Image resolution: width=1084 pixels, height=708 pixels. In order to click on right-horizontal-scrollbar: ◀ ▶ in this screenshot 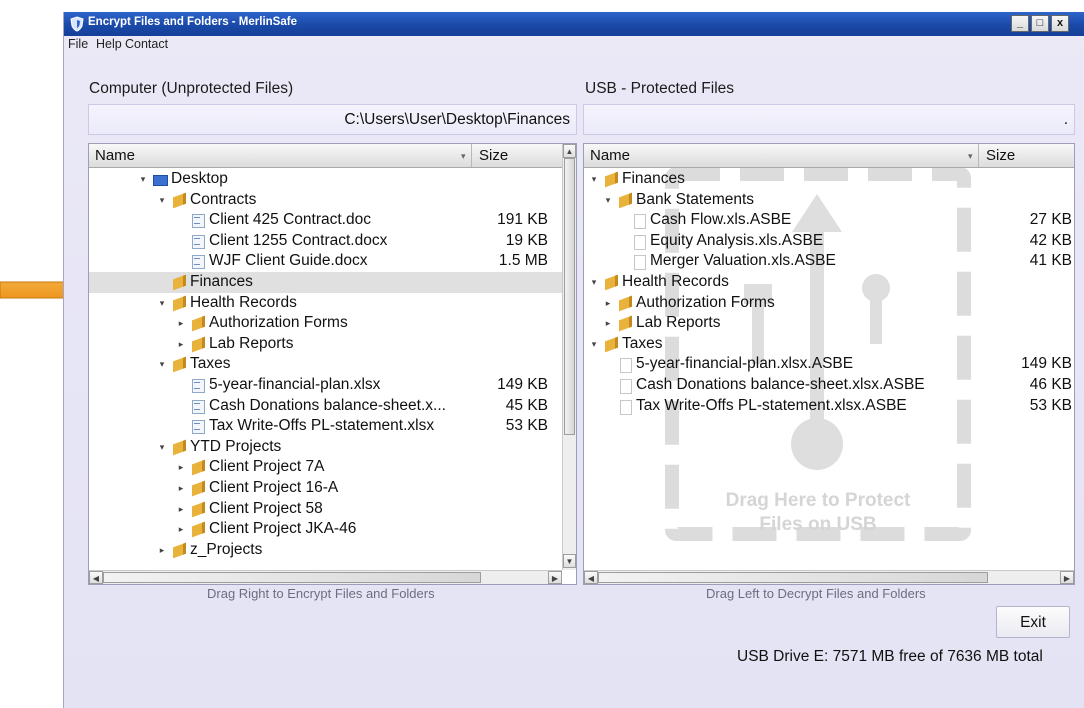, I will do `click(829, 577)`.